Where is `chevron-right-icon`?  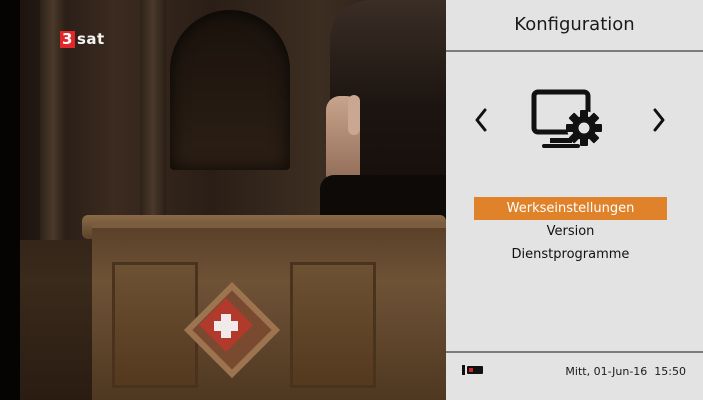 chevron-right-icon is located at coordinates (659, 120).